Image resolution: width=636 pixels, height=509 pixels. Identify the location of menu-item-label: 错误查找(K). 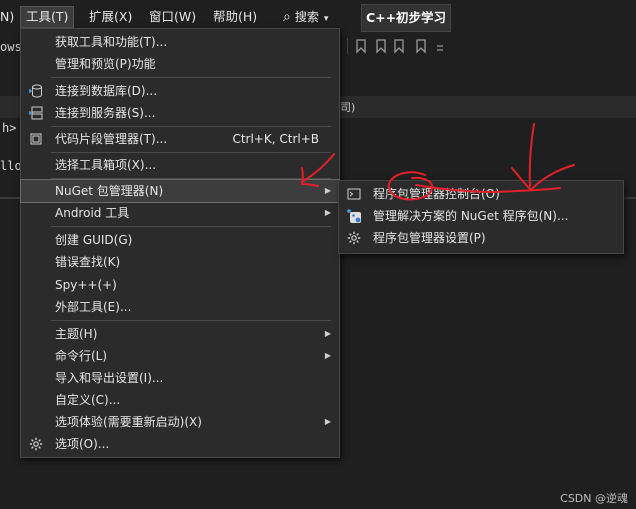
(88, 262).